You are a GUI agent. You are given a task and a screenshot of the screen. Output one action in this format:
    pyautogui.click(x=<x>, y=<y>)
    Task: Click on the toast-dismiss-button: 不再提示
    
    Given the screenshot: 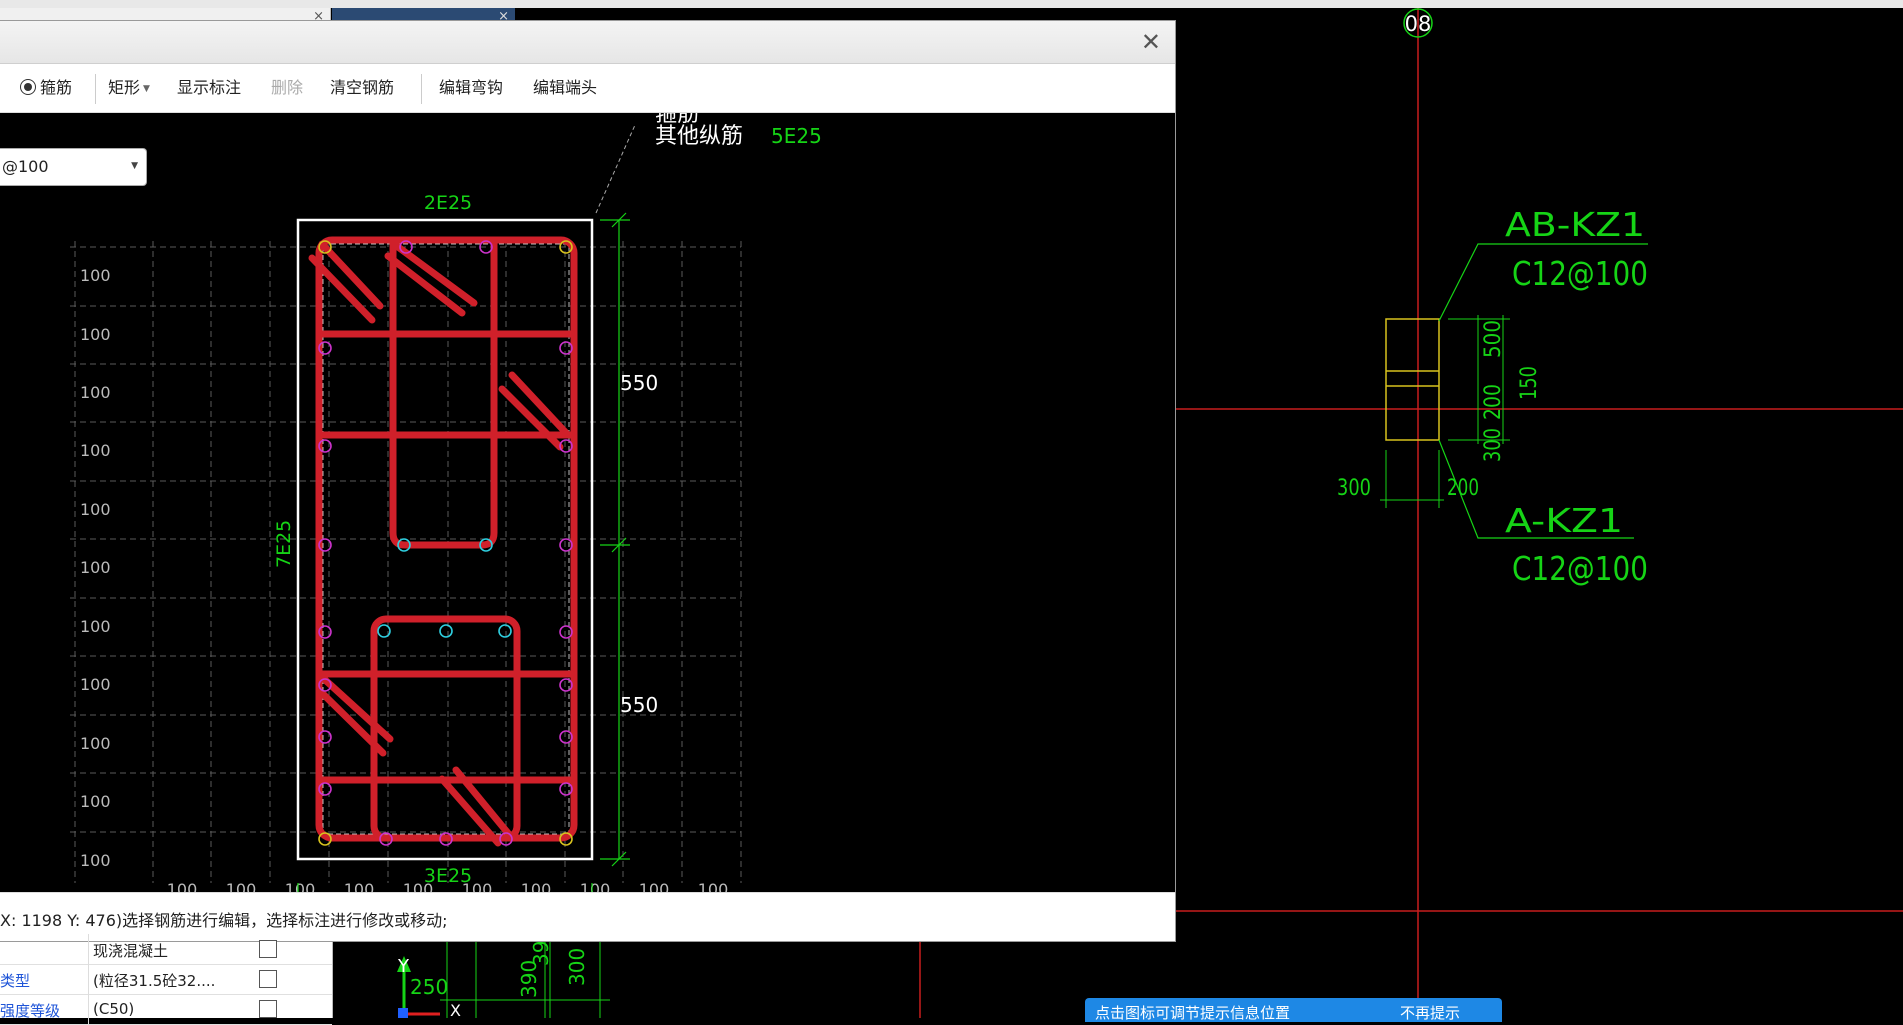 What is the action you would take?
    pyautogui.click(x=1430, y=1012)
    